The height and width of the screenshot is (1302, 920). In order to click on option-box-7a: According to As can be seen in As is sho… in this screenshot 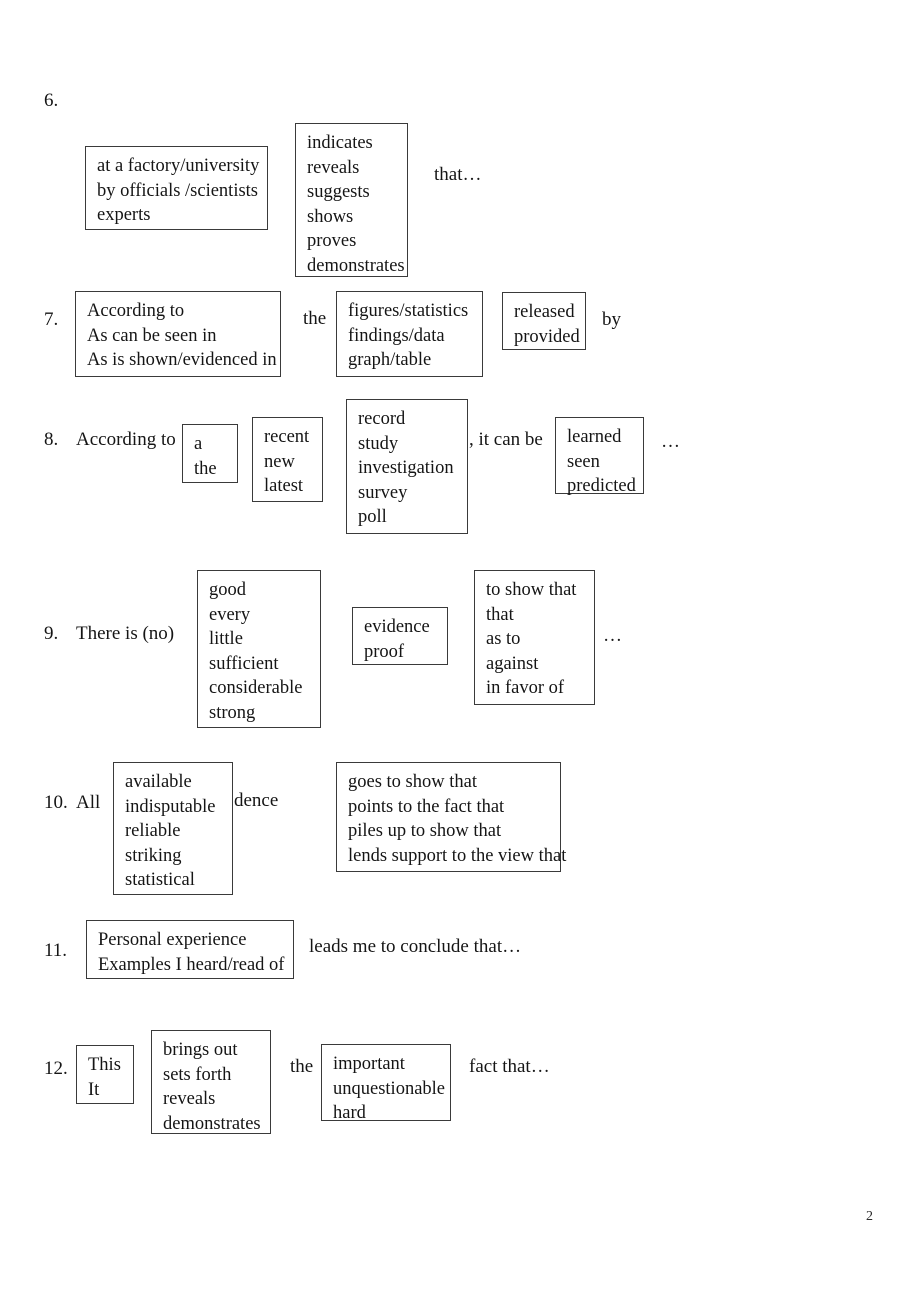, I will do `click(178, 334)`.